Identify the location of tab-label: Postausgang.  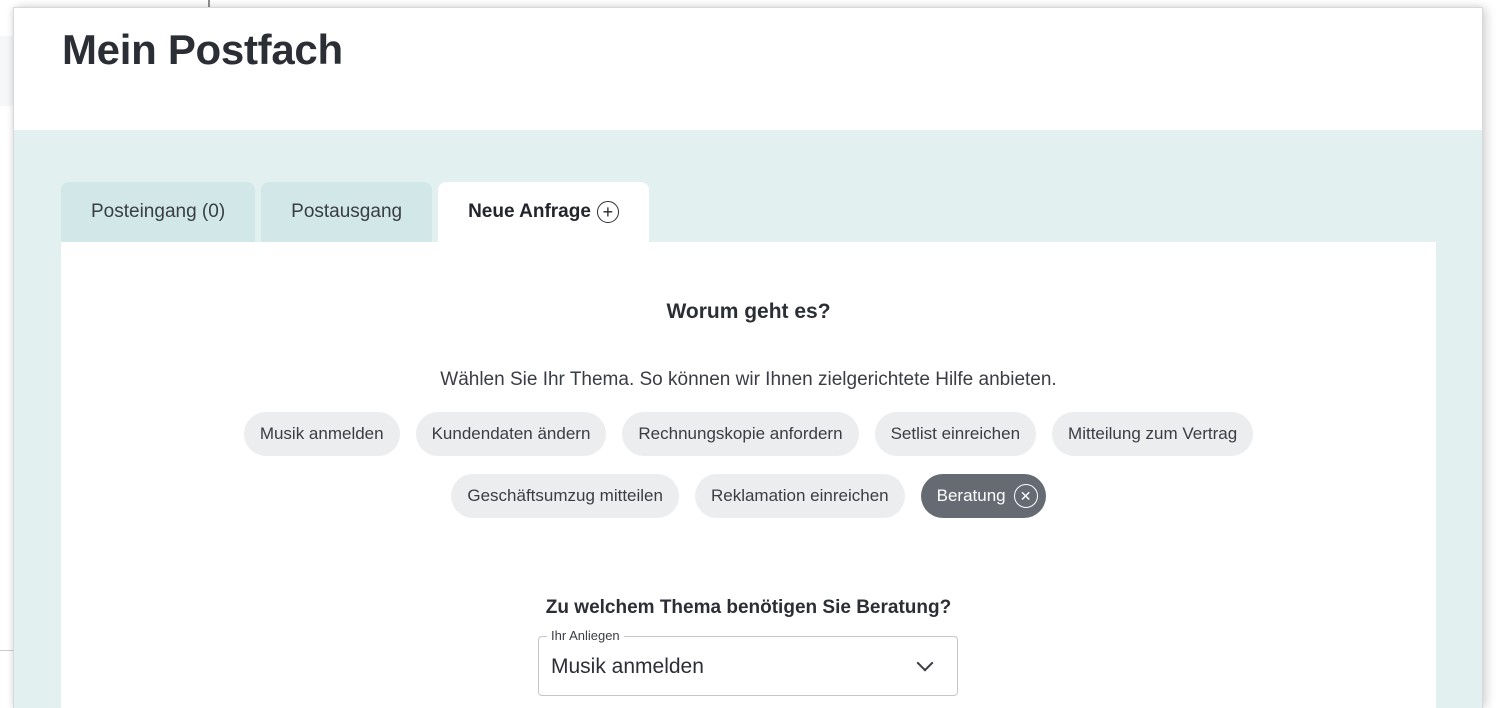
(347, 211).